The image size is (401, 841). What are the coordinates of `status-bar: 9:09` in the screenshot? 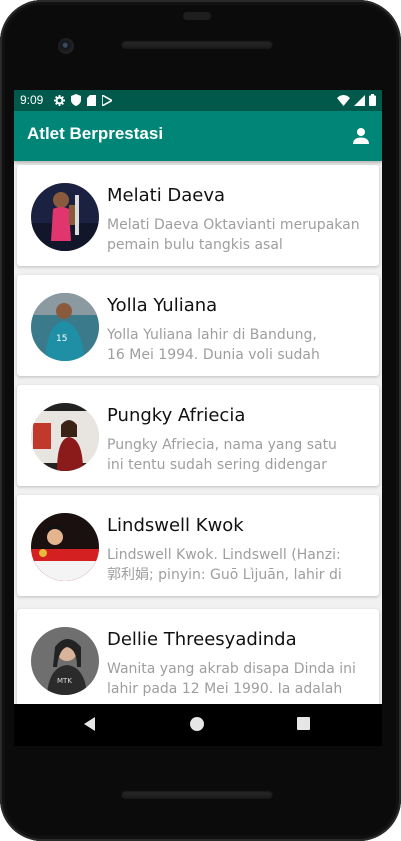 It's located at (198, 100).